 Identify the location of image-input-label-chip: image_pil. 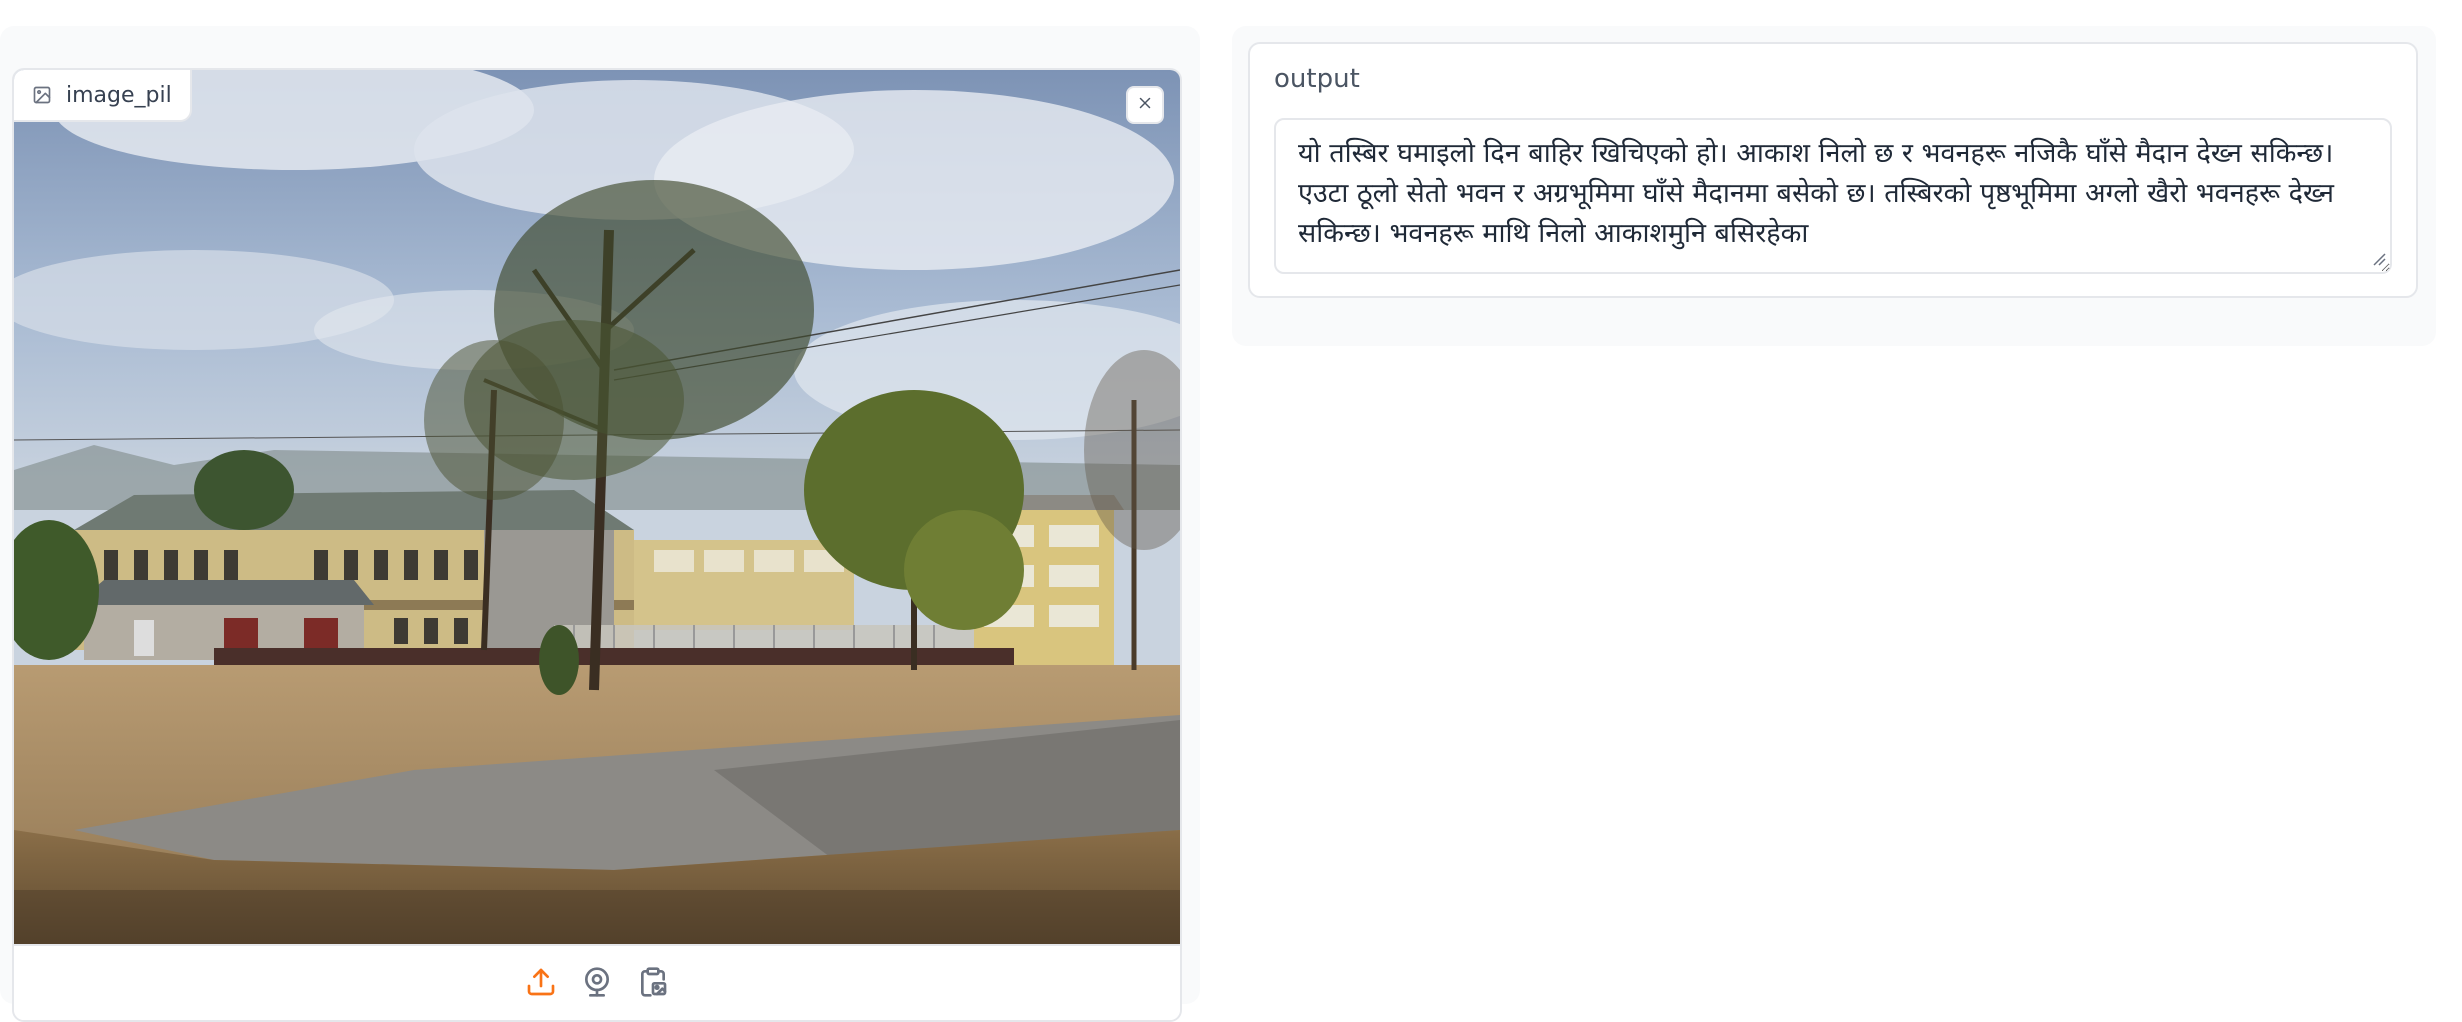
(103, 96).